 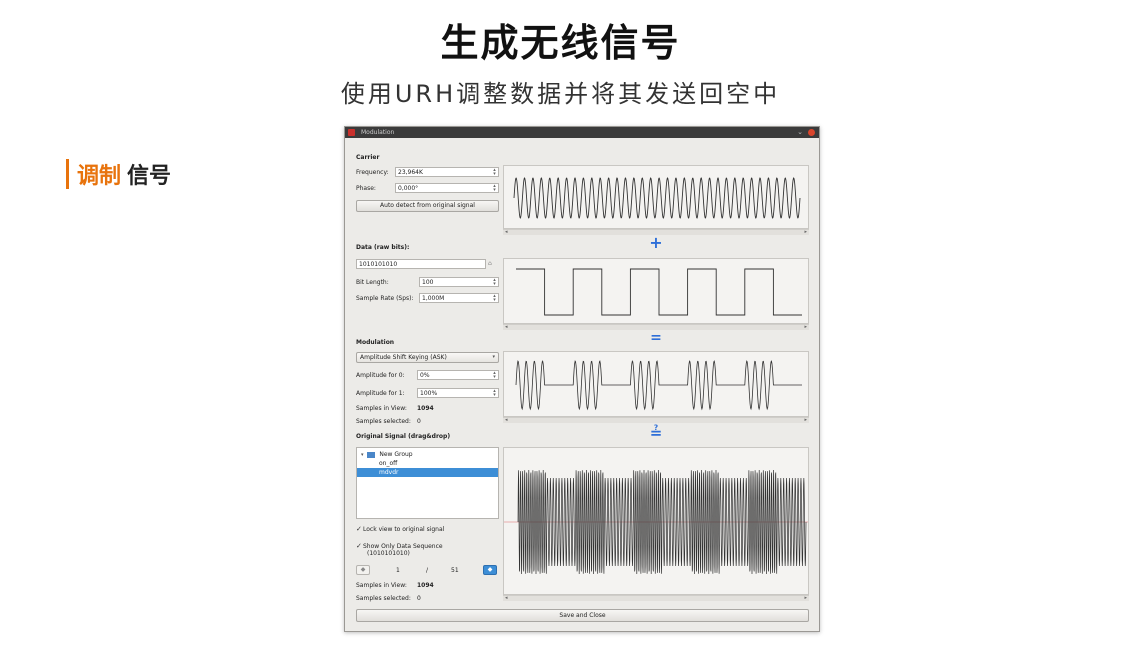 What do you see at coordinates (383, 421) in the screenshot?
I see `mod-samples-selected-label: Samples selected:` at bounding box center [383, 421].